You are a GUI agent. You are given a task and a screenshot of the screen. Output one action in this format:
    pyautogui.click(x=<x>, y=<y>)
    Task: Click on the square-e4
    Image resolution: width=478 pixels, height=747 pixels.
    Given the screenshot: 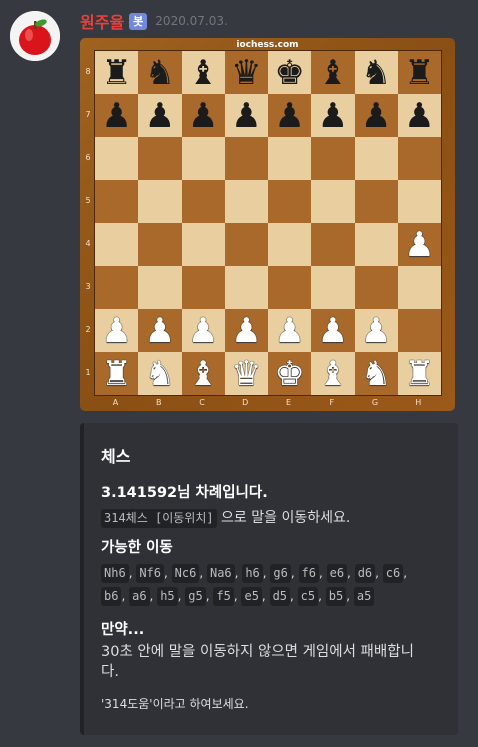 What is the action you would take?
    pyautogui.click(x=290, y=244)
    